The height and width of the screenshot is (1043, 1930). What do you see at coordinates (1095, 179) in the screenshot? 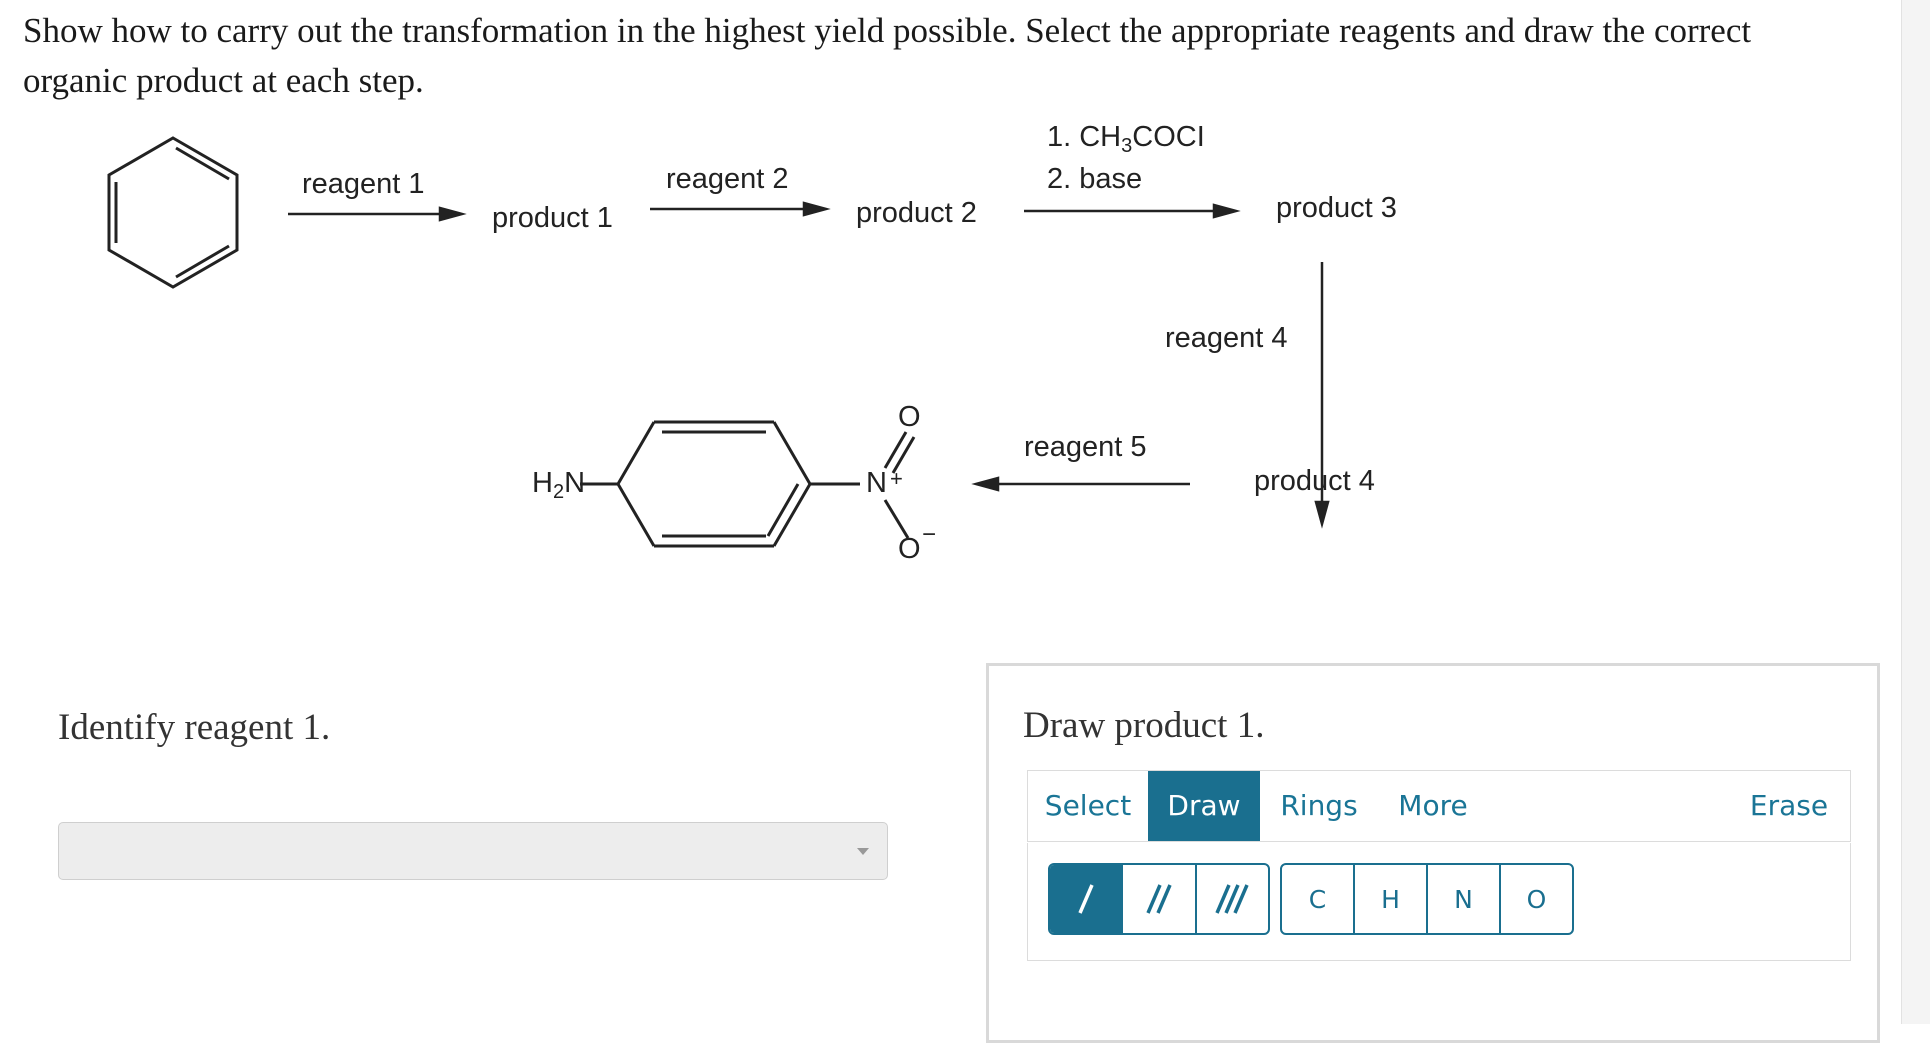
I see `step3-reagent-line2: 2. base` at bounding box center [1095, 179].